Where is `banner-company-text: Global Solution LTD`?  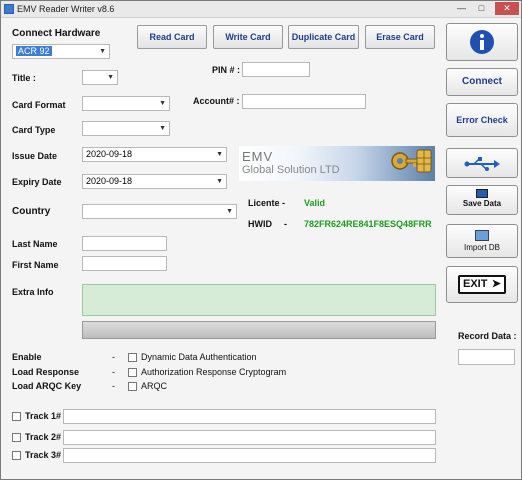
banner-company-text: Global Solution LTD is located at coordinates (291, 170).